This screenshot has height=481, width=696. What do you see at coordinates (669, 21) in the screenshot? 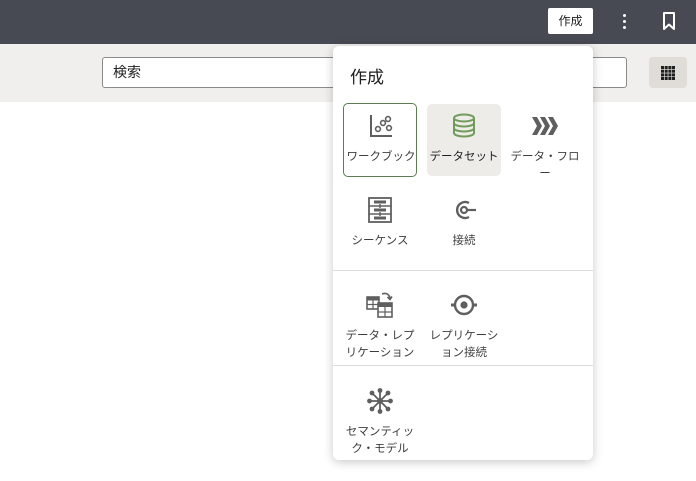
I see `bookmark-icon` at bounding box center [669, 21].